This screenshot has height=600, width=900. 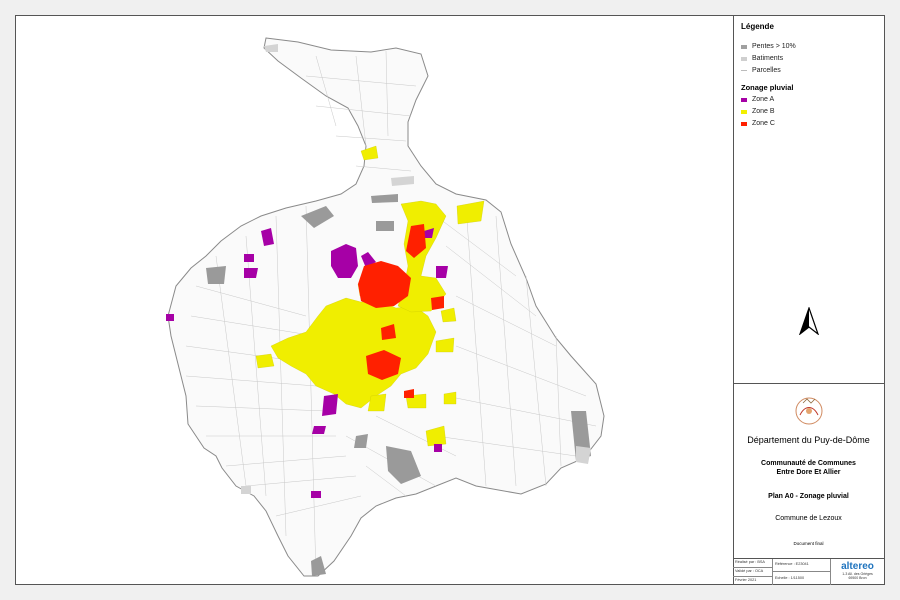 What do you see at coordinates (809, 411) in the screenshot?
I see `ville-de-lezoux-logo` at bounding box center [809, 411].